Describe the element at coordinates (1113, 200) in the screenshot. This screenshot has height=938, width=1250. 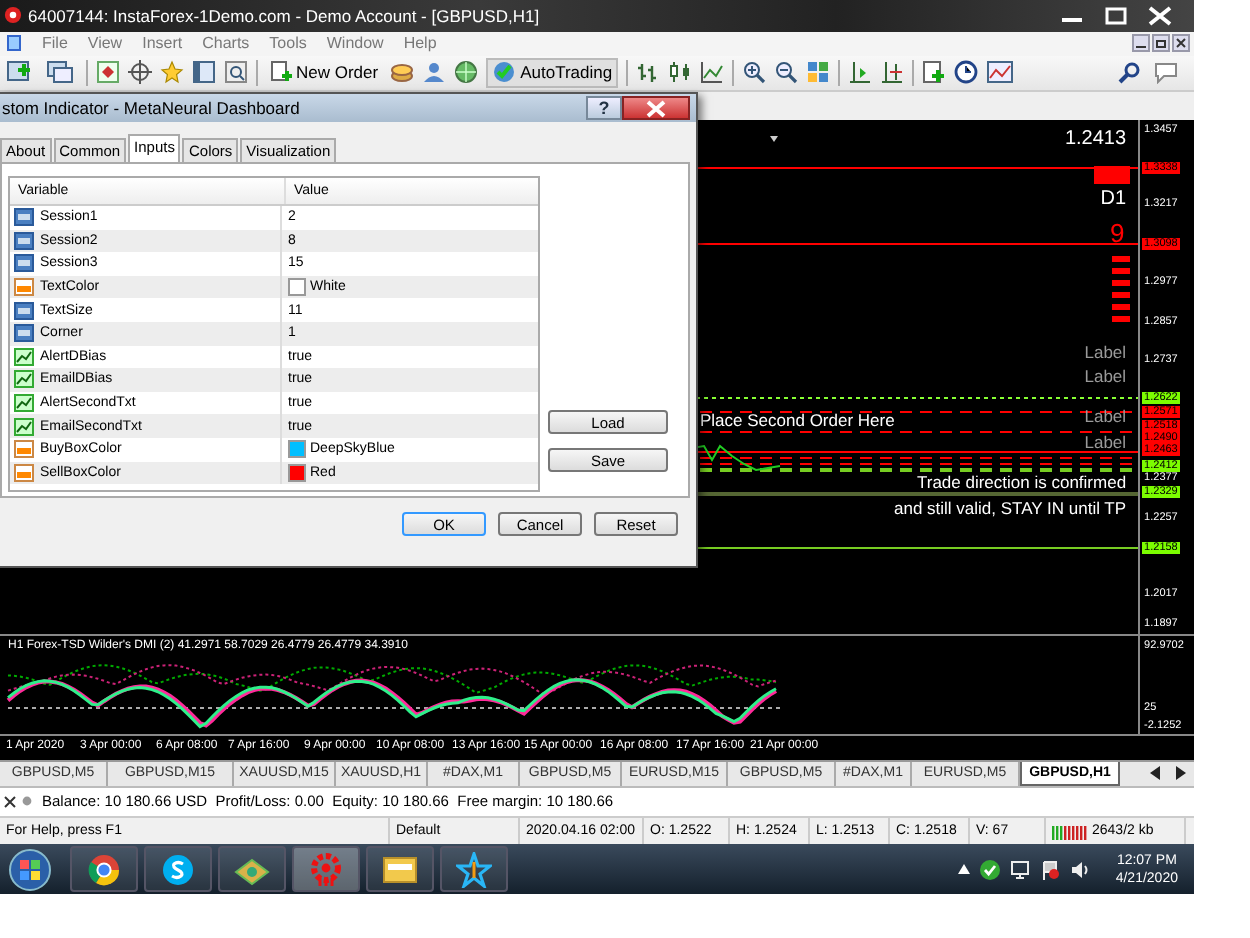
I see `timeframe-label: D1` at that location.